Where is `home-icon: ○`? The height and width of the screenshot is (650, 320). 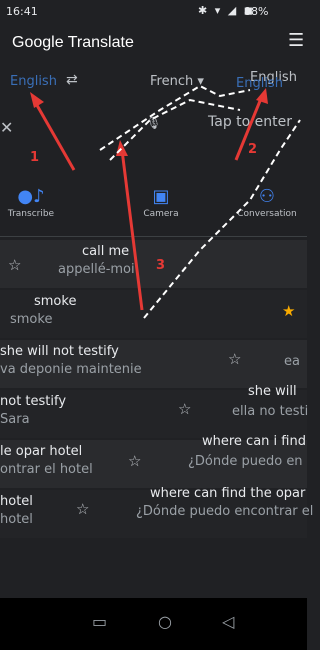 home-icon: ○ is located at coordinates (165, 621).